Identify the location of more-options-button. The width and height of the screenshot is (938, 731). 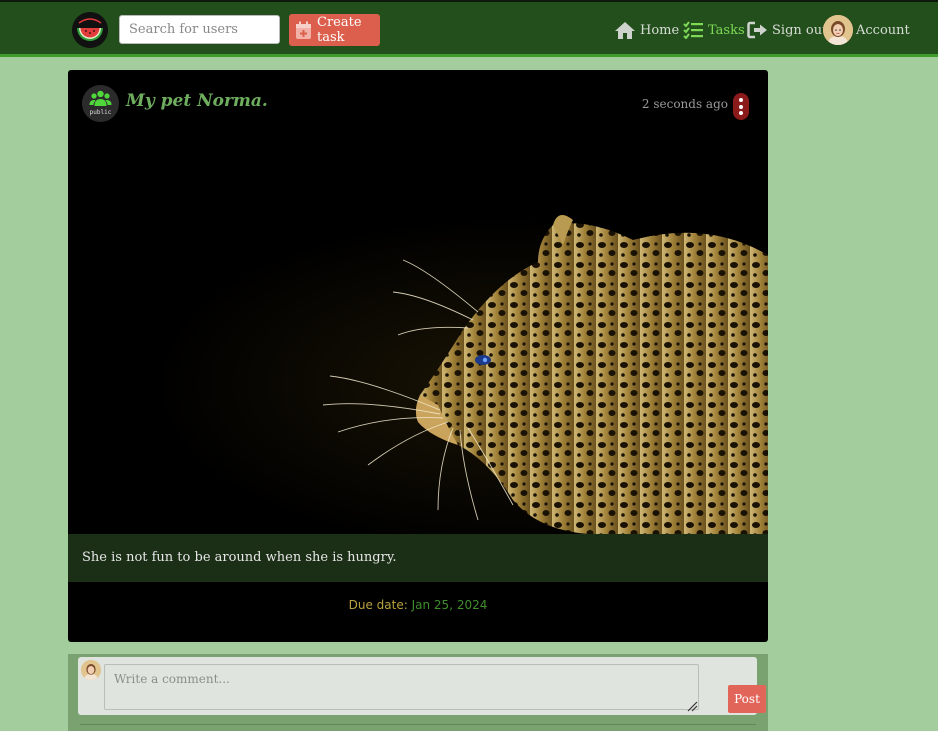
(741, 106).